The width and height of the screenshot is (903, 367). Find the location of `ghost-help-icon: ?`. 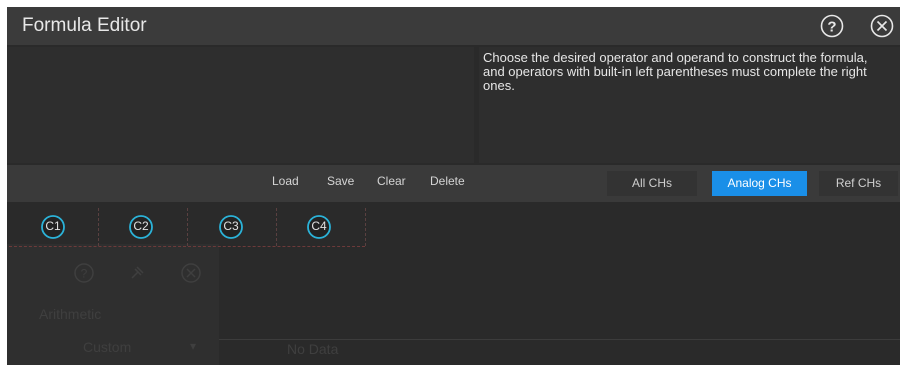

ghost-help-icon: ? is located at coordinates (84, 273).